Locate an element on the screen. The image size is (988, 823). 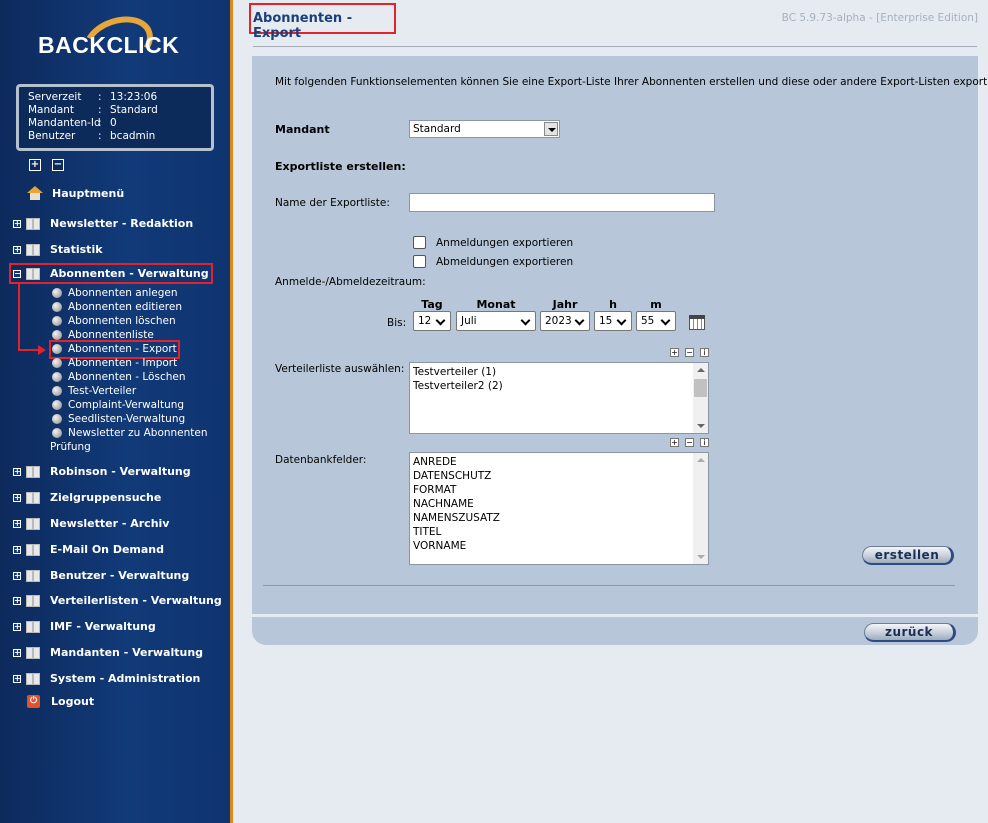
nav-sub-abonnenten-import: Abonnenten - Import is located at coordinates (114, 363).